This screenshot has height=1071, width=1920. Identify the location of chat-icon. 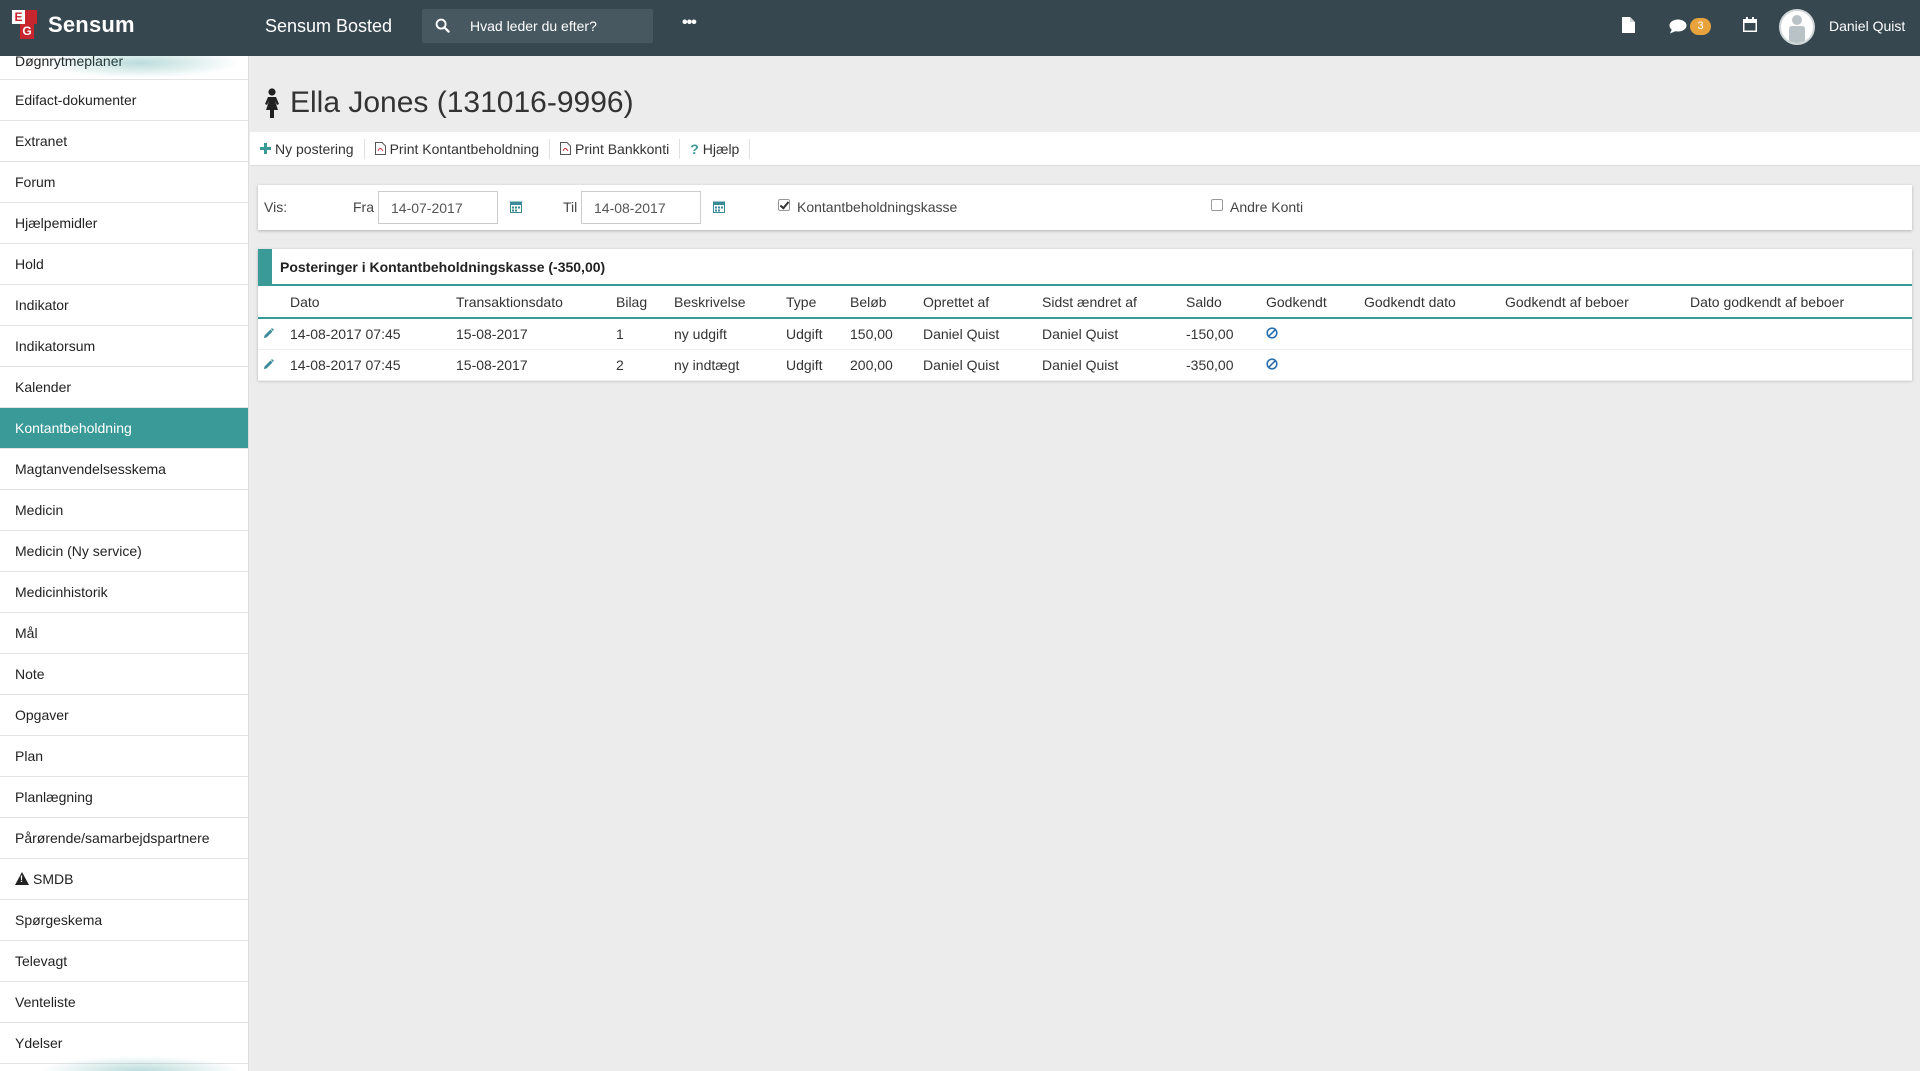
(1678, 28).